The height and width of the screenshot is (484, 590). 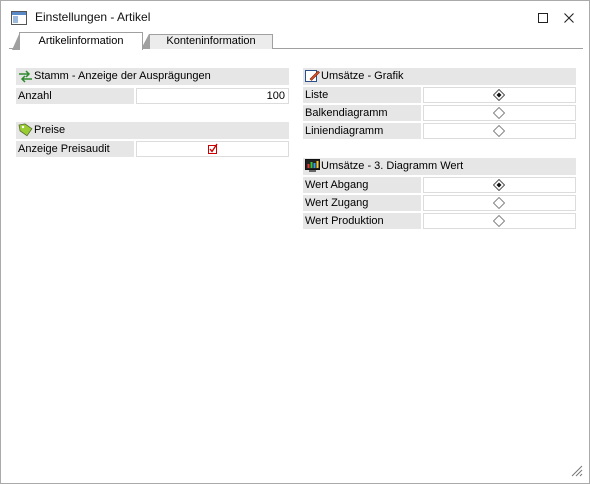 I want to click on price-tag-icon, so click(x=25, y=130).